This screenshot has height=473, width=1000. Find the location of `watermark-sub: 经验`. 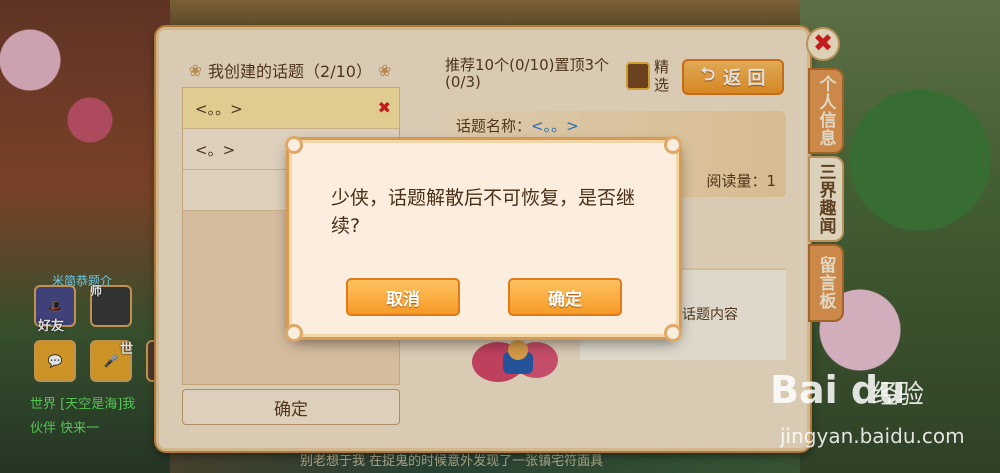

watermark-sub: 经验 is located at coordinates (898, 395).